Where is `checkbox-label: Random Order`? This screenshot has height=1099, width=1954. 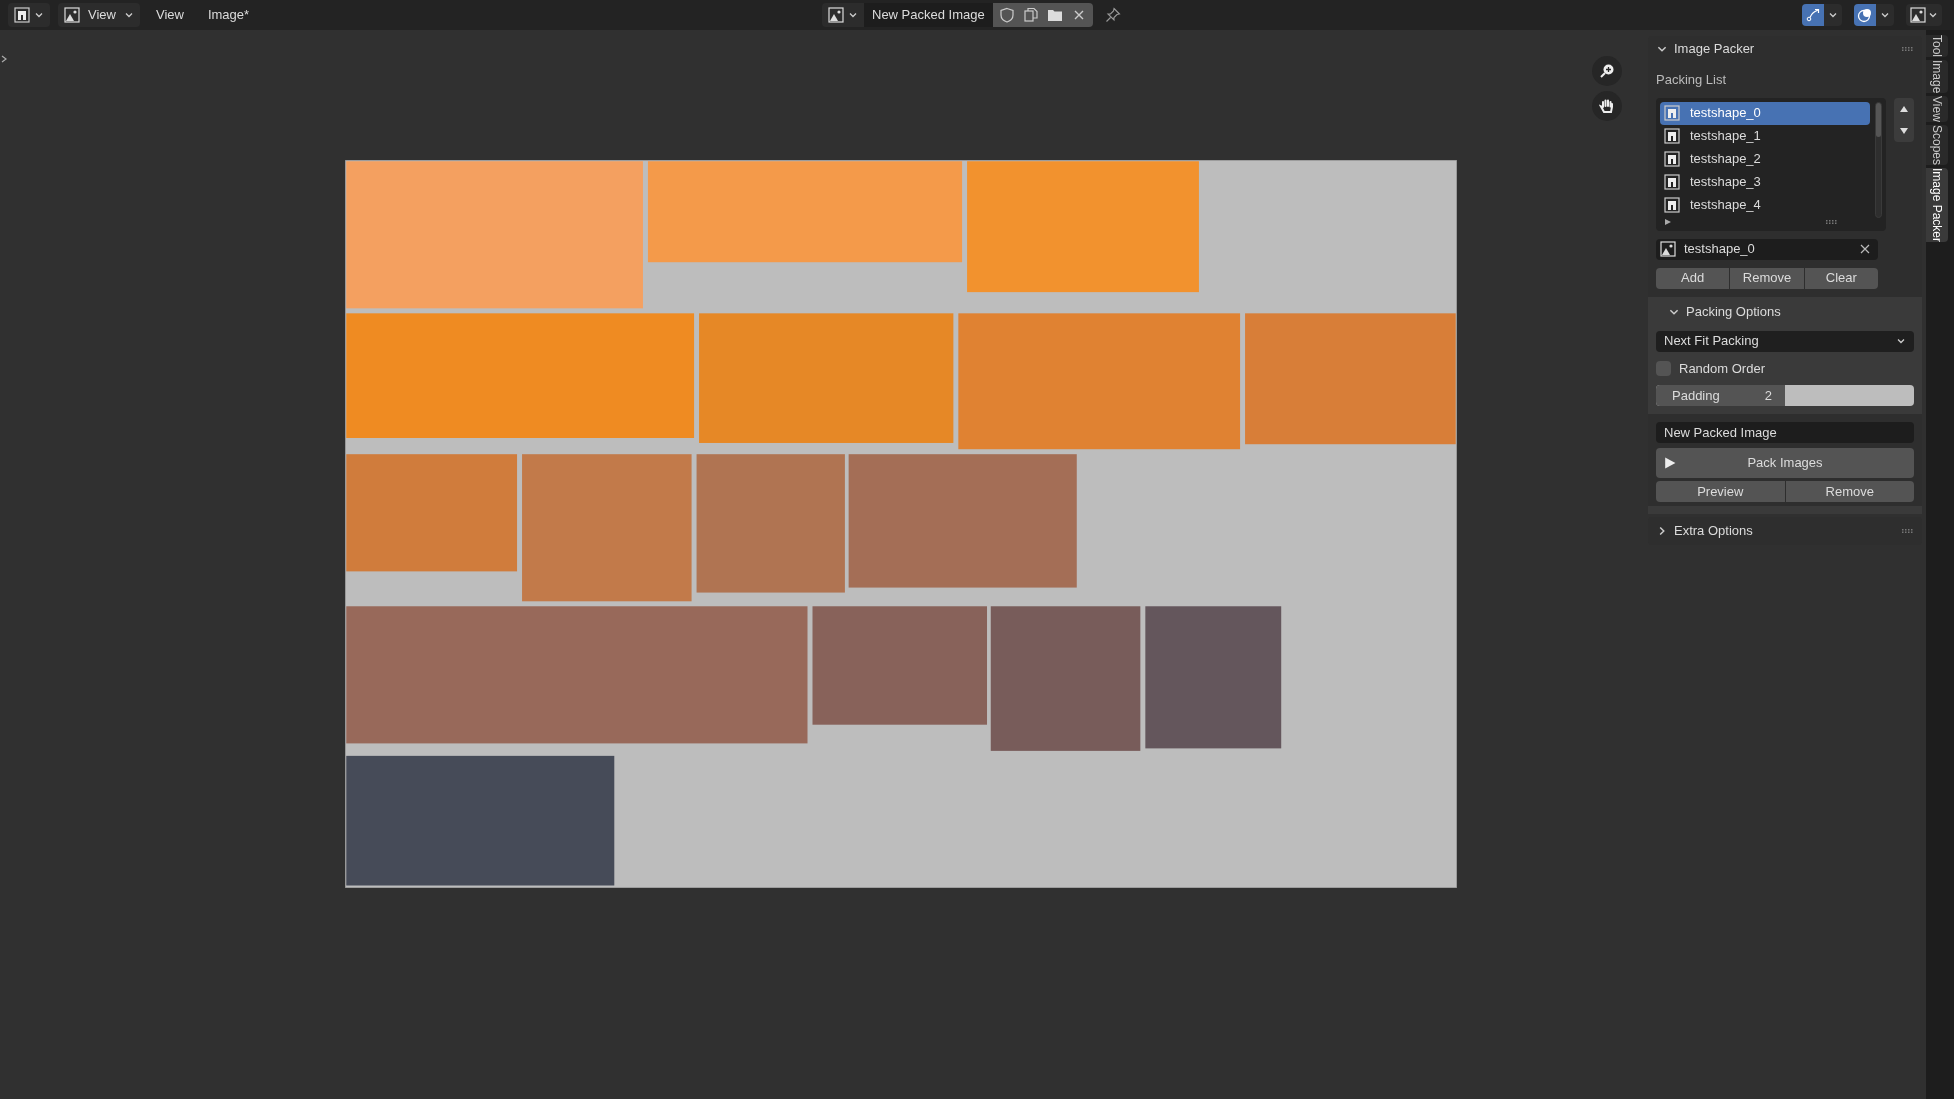 checkbox-label: Random Order is located at coordinates (1722, 368).